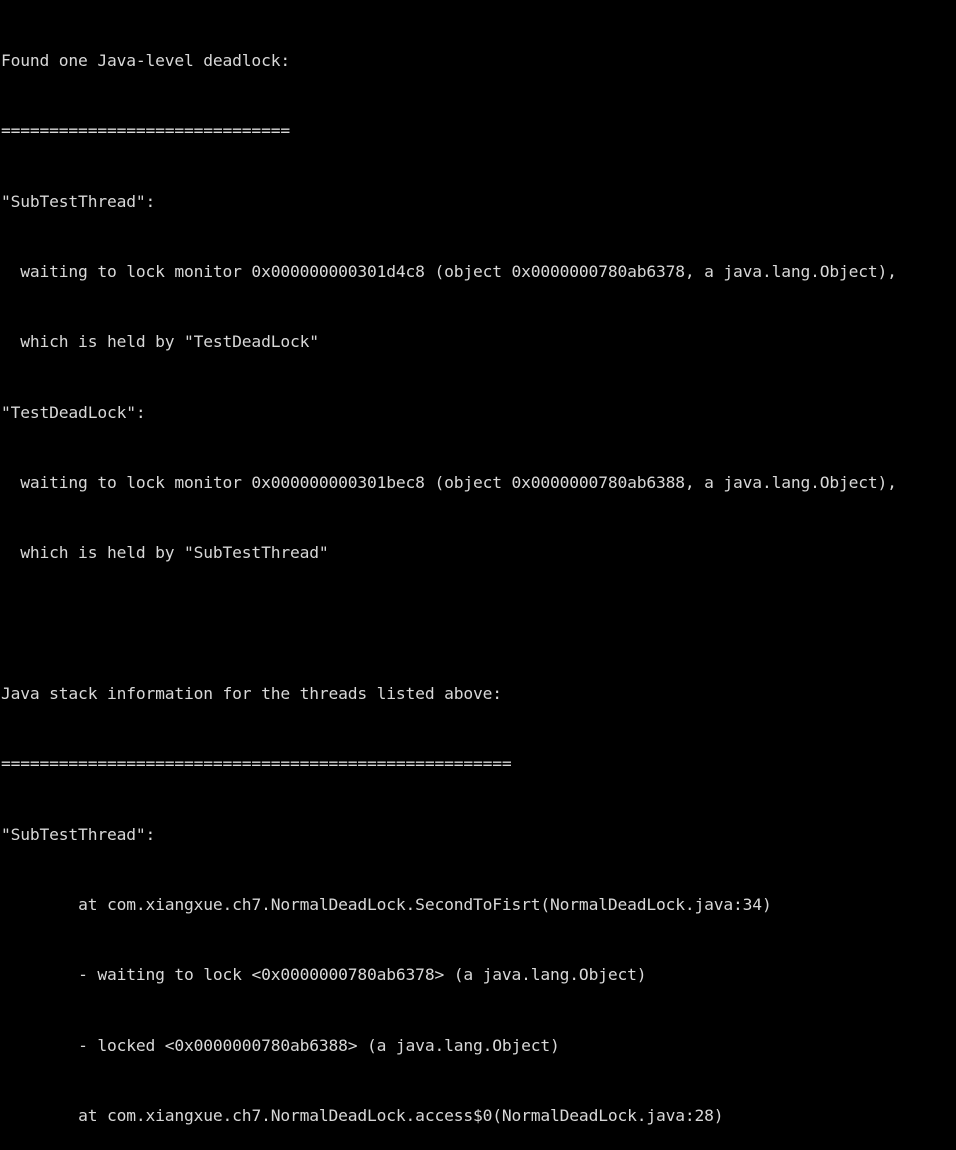  What do you see at coordinates (160, 342) in the screenshot?
I see `terminal-line: which is held by "TestDeadLock"` at bounding box center [160, 342].